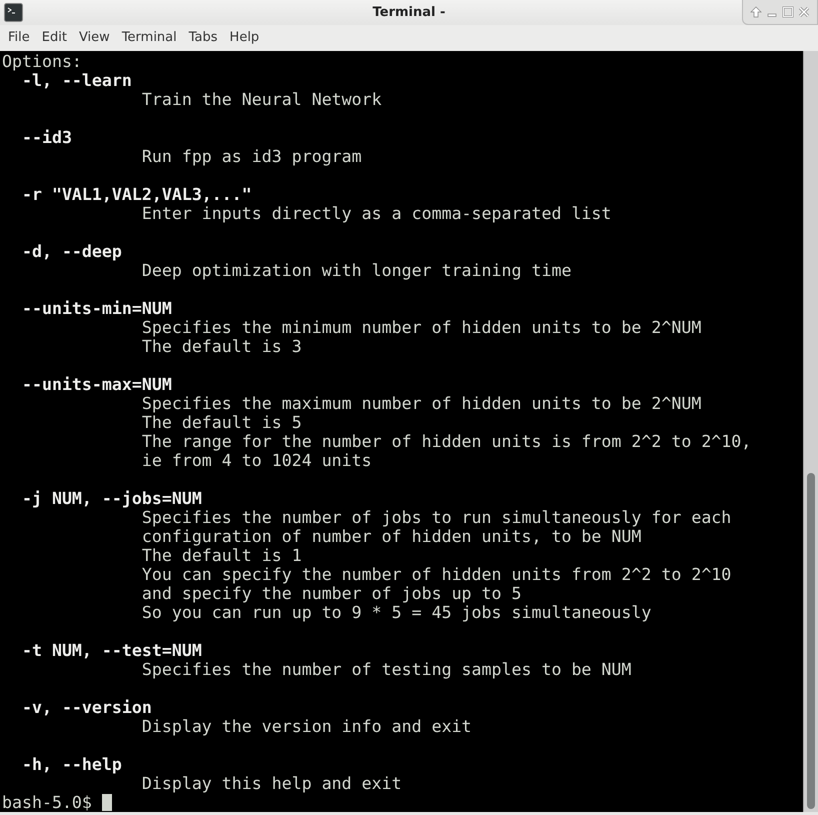 Image resolution: width=818 pixels, height=815 pixels. I want to click on close-icon, so click(804, 12).